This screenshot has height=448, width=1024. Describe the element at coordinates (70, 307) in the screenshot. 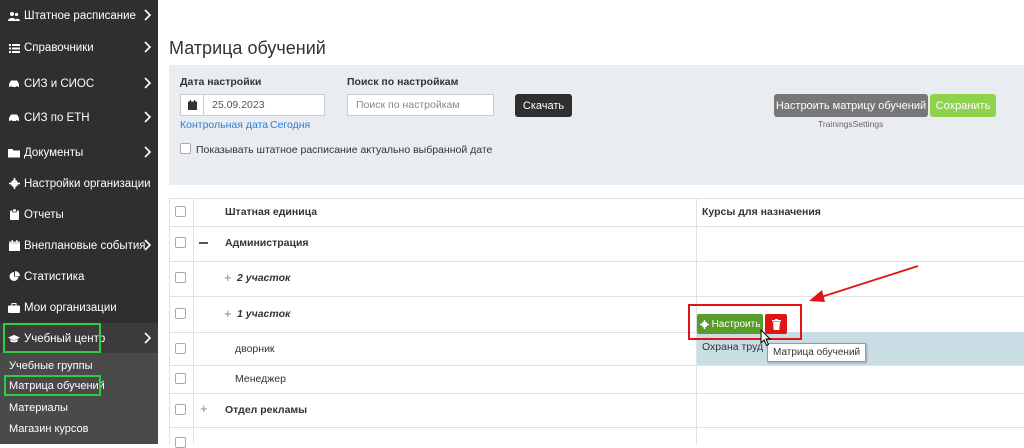

I see `sidebar-item-label: Мои организации` at that location.